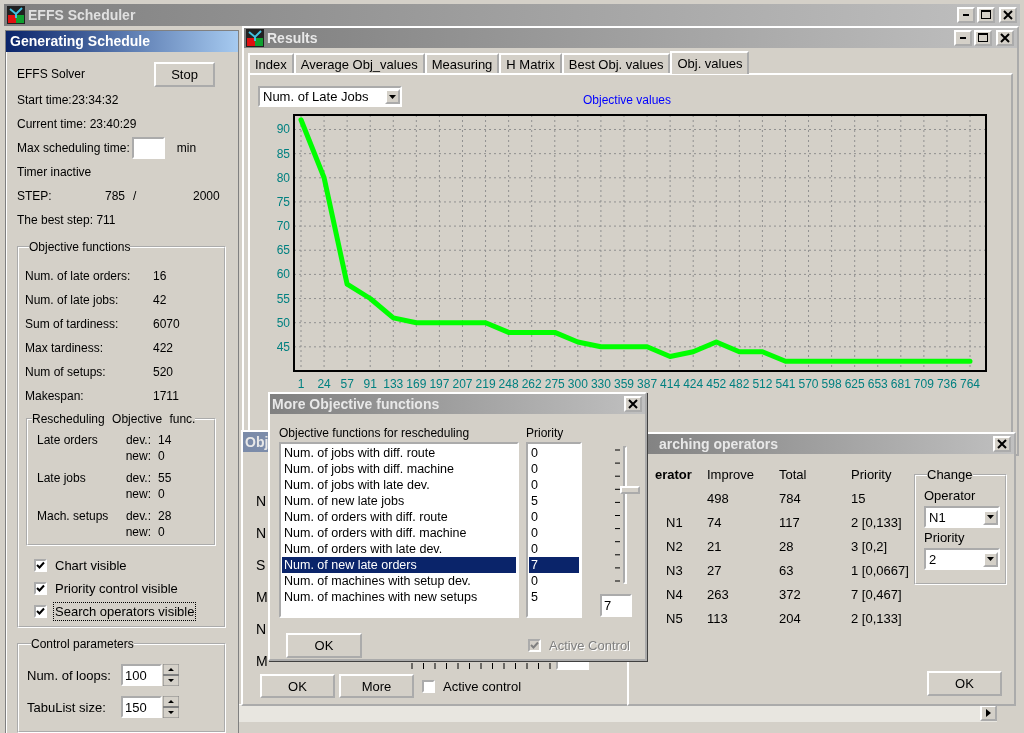 The height and width of the screenshot is (733, 1024). Describe the element at coordinates (35, 196) in the screenshot. I see `step-label: STEP:` at that location.